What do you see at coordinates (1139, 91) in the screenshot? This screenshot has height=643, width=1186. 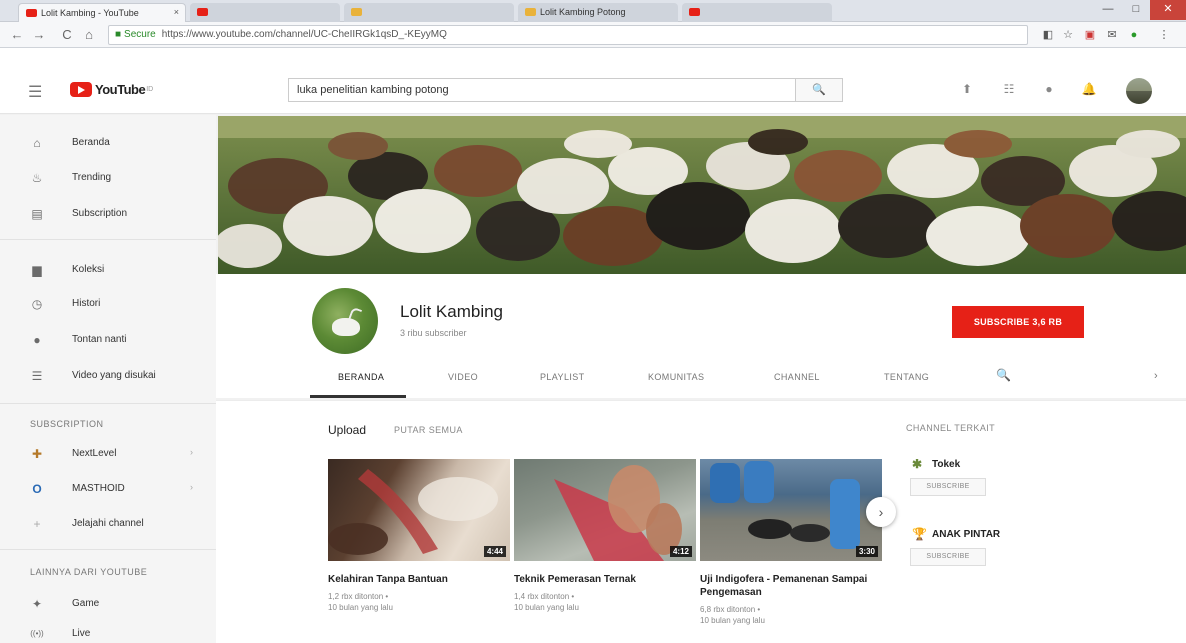 I see `account-avatar` at bounding box center [1139, 91].